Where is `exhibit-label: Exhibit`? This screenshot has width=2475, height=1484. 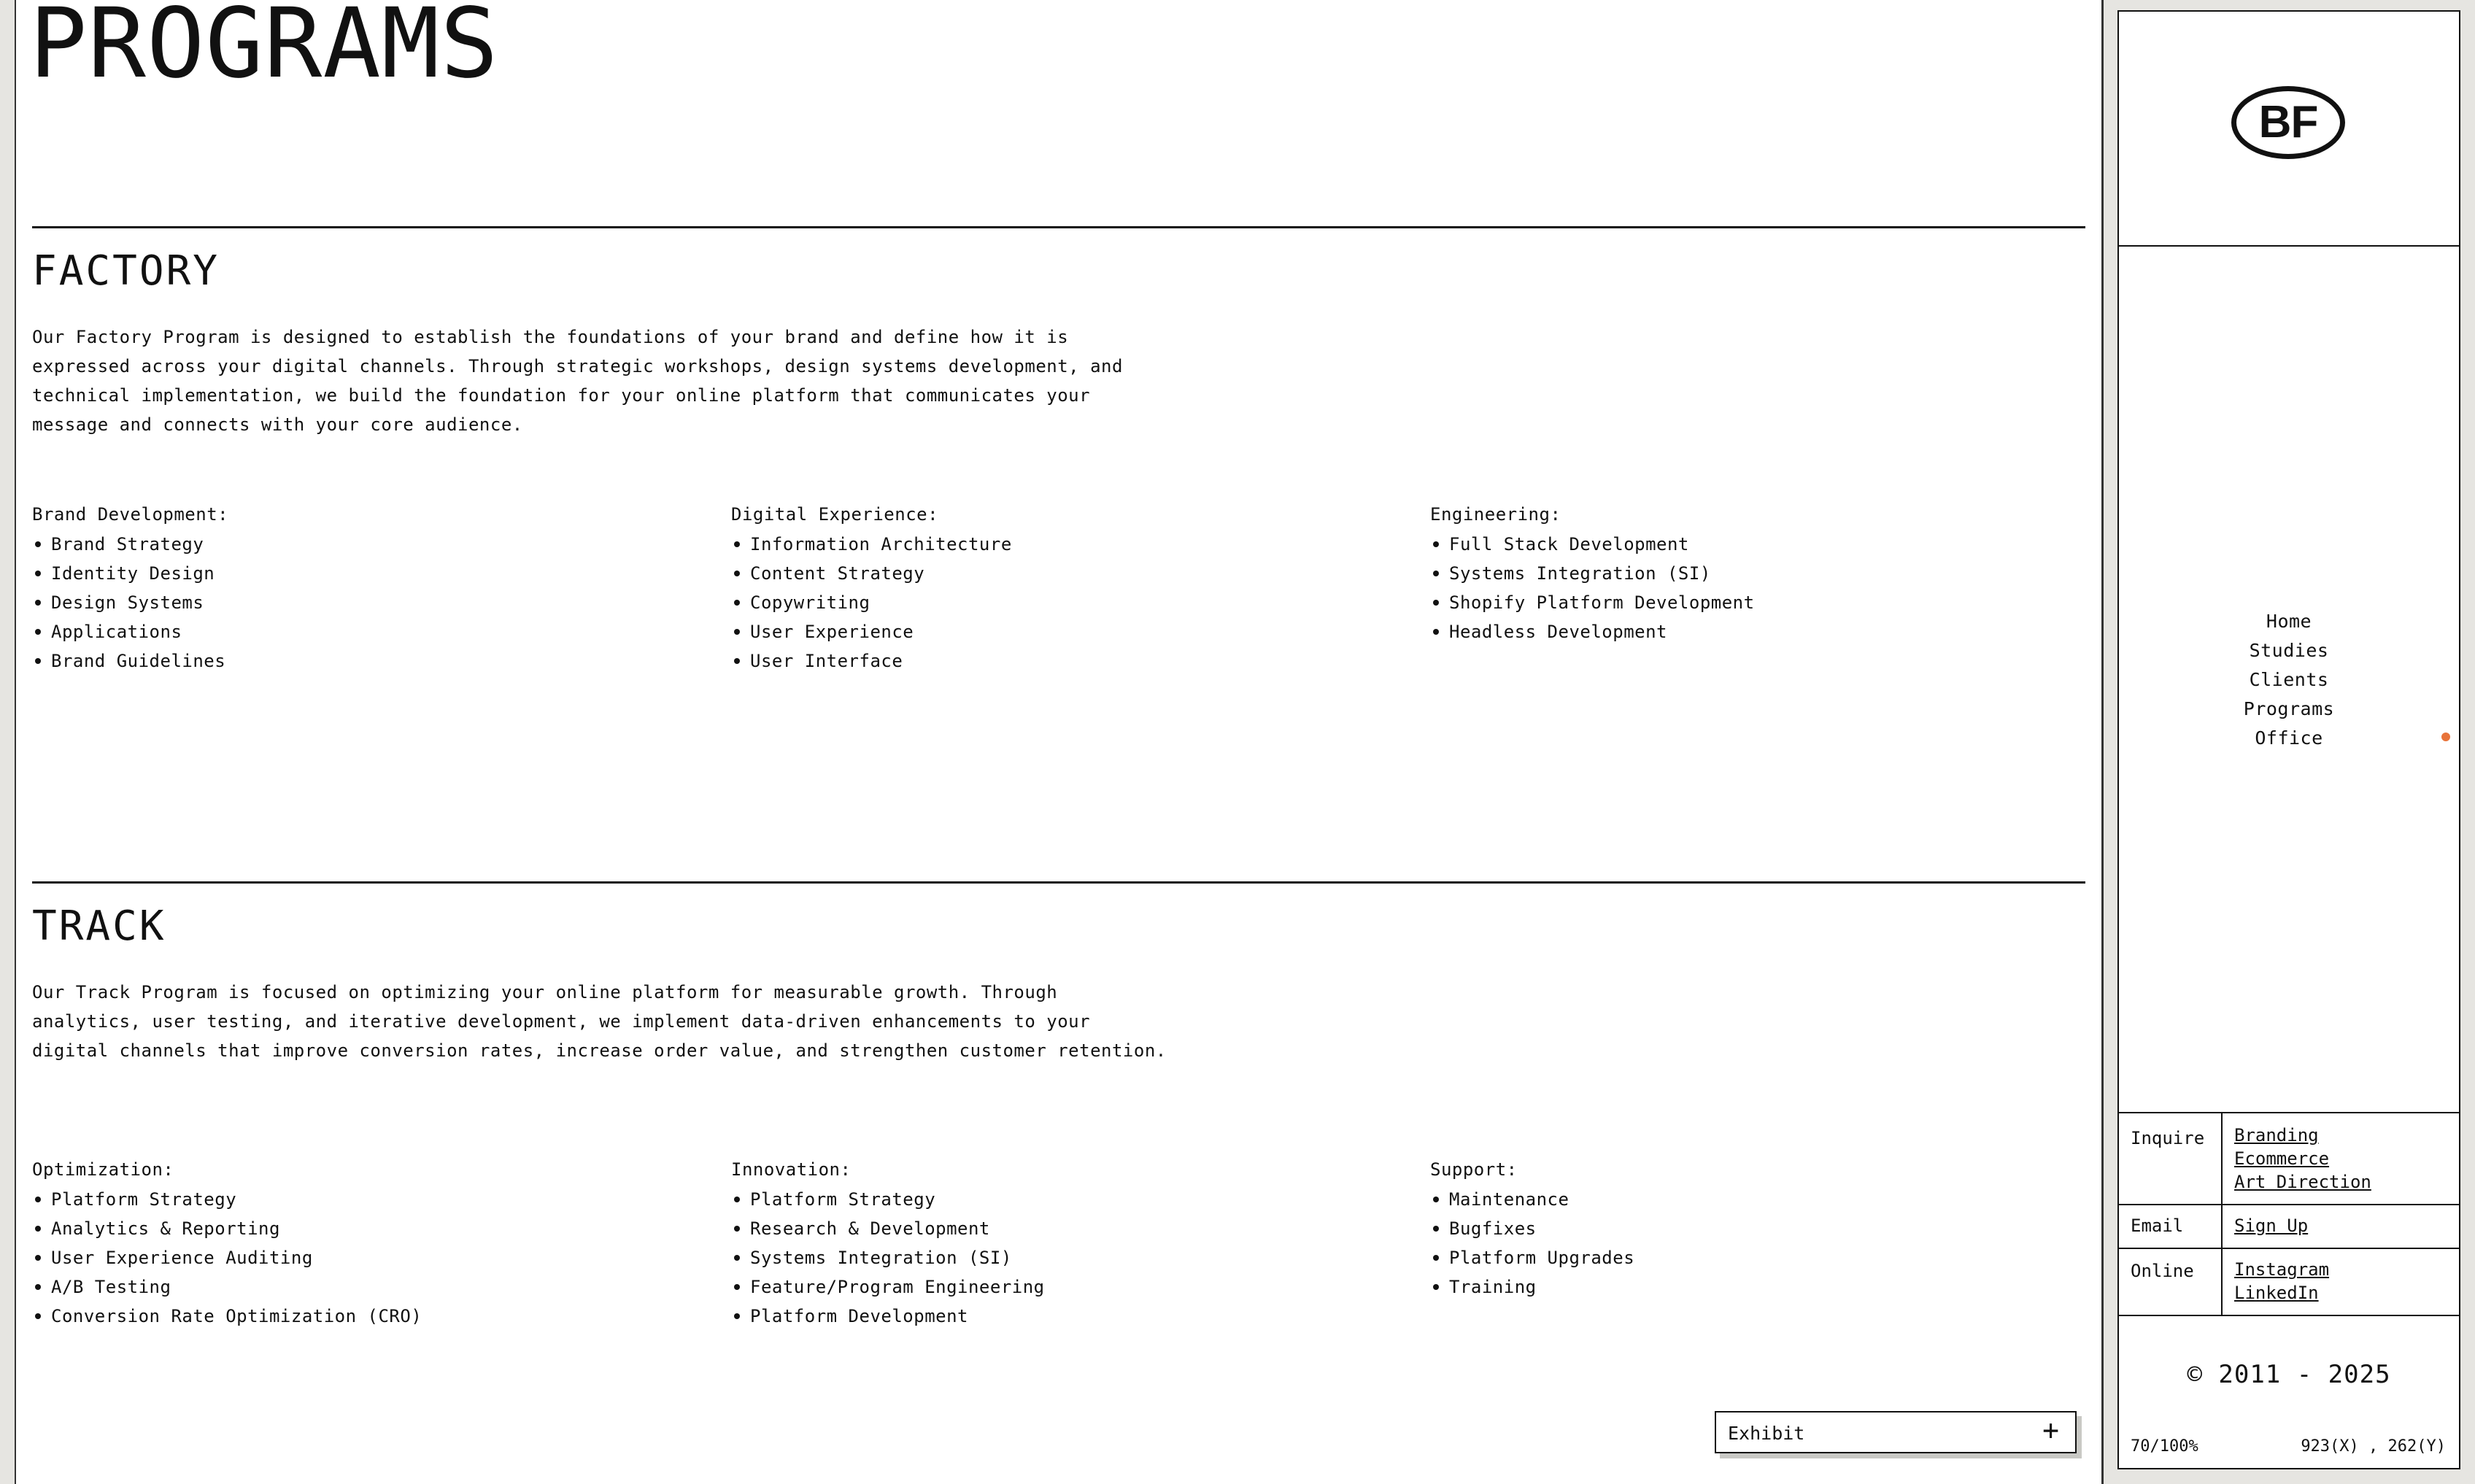
exhibit-label: Exhibit is located at coordinates (1766, 1433).